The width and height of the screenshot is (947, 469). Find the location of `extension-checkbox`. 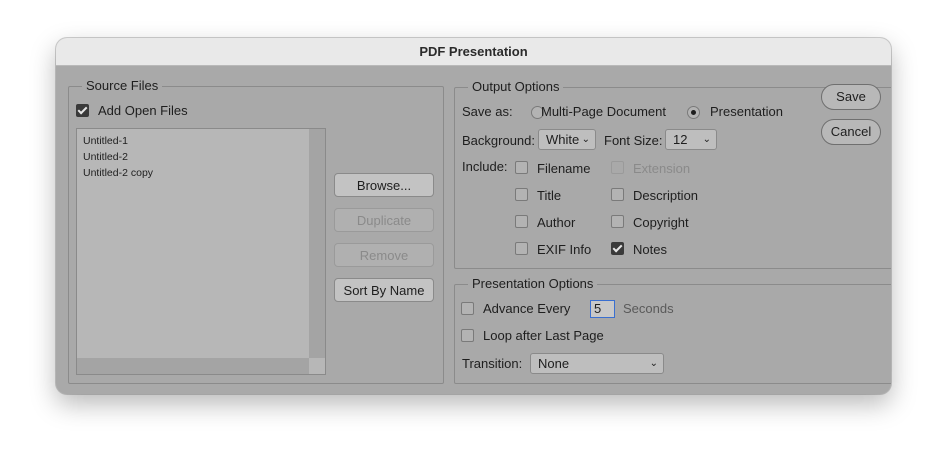

extension-checkbox is located at coordinates (617, 167).